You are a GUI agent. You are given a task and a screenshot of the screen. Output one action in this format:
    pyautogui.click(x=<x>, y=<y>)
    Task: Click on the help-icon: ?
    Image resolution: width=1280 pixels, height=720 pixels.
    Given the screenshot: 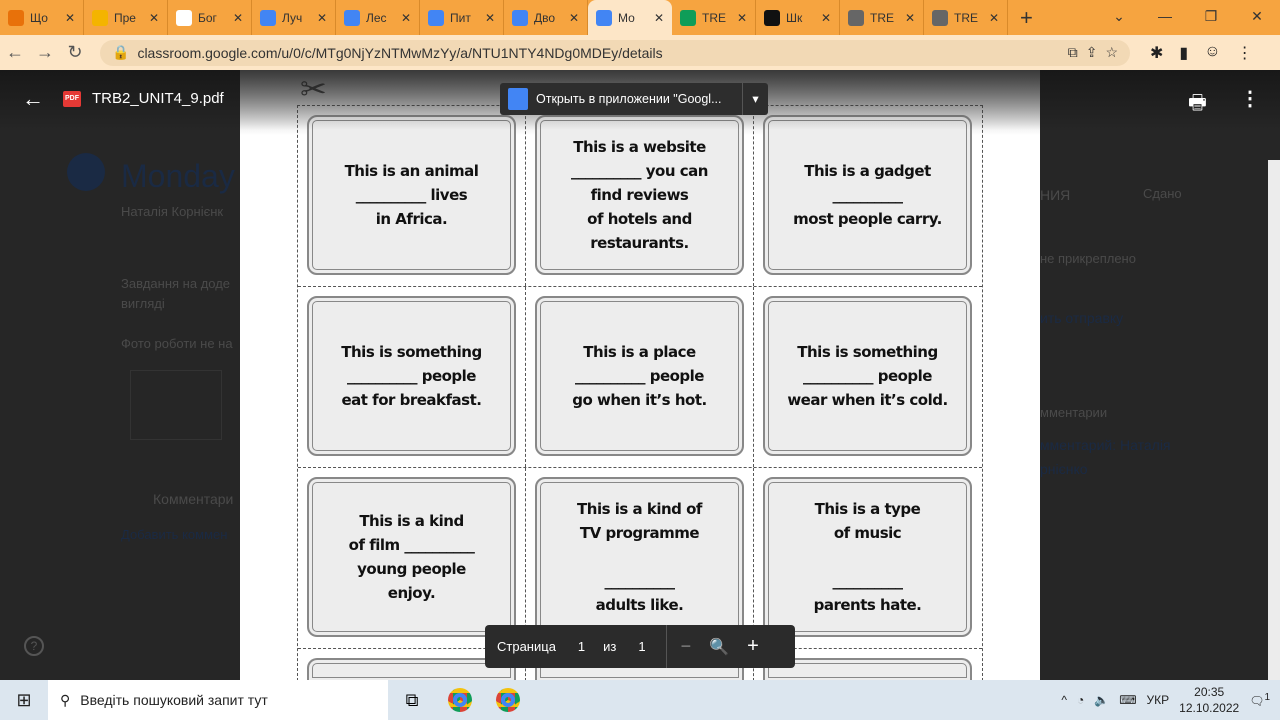 What is the action you would take?
    pyautogui.click(x=34, y=646)
    